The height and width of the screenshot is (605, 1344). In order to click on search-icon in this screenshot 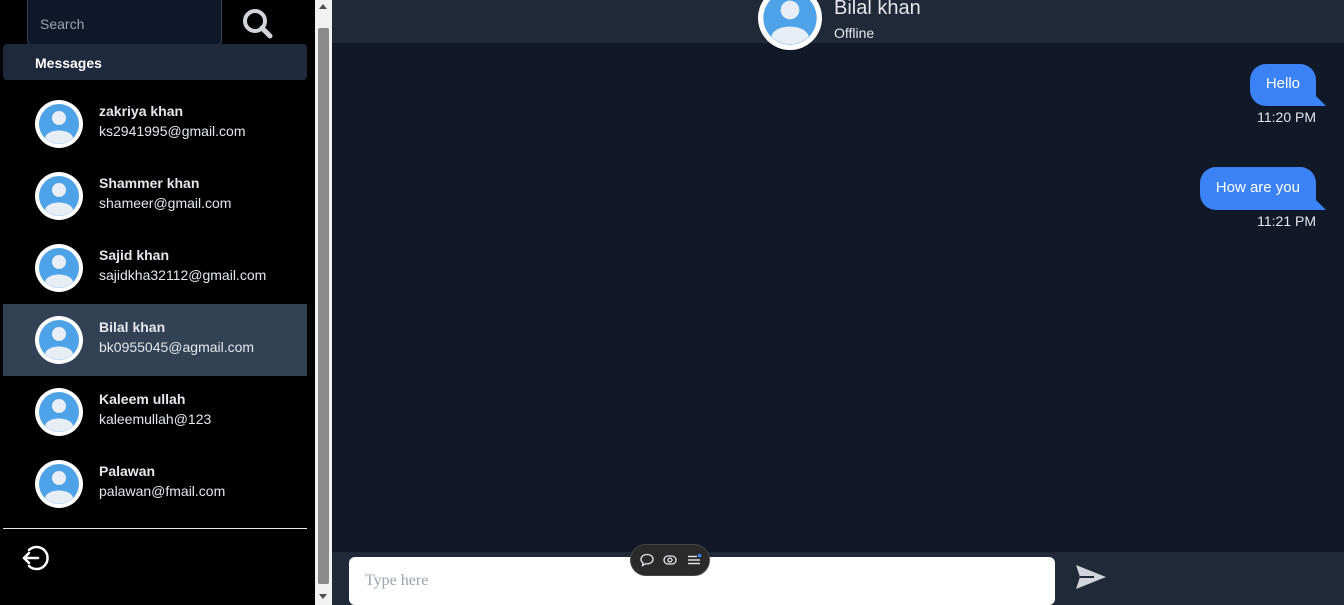, I will do `click(258, 24)`.